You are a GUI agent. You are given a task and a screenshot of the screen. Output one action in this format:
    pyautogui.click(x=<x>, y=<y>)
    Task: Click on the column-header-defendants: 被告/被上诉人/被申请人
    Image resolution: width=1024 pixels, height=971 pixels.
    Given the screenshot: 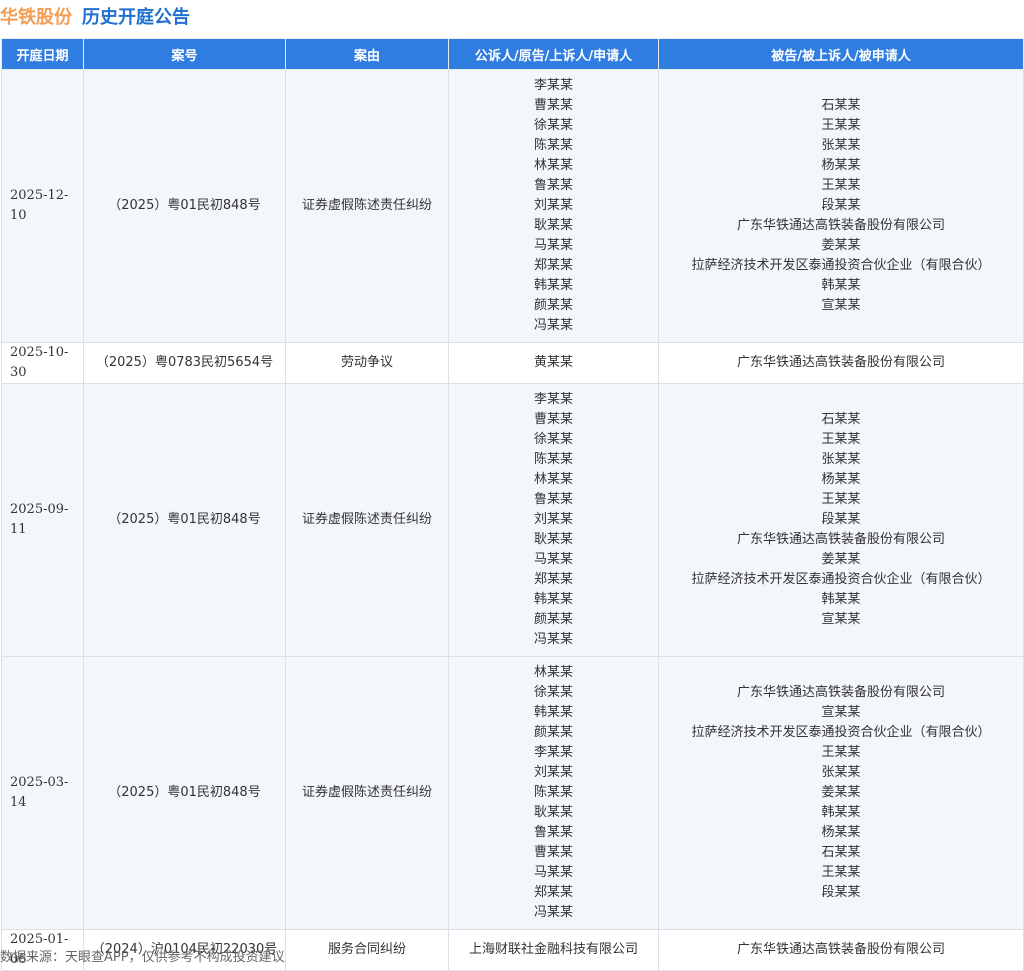 What is the action you would take?
    pyautogui.click(x=841, y=54)
    